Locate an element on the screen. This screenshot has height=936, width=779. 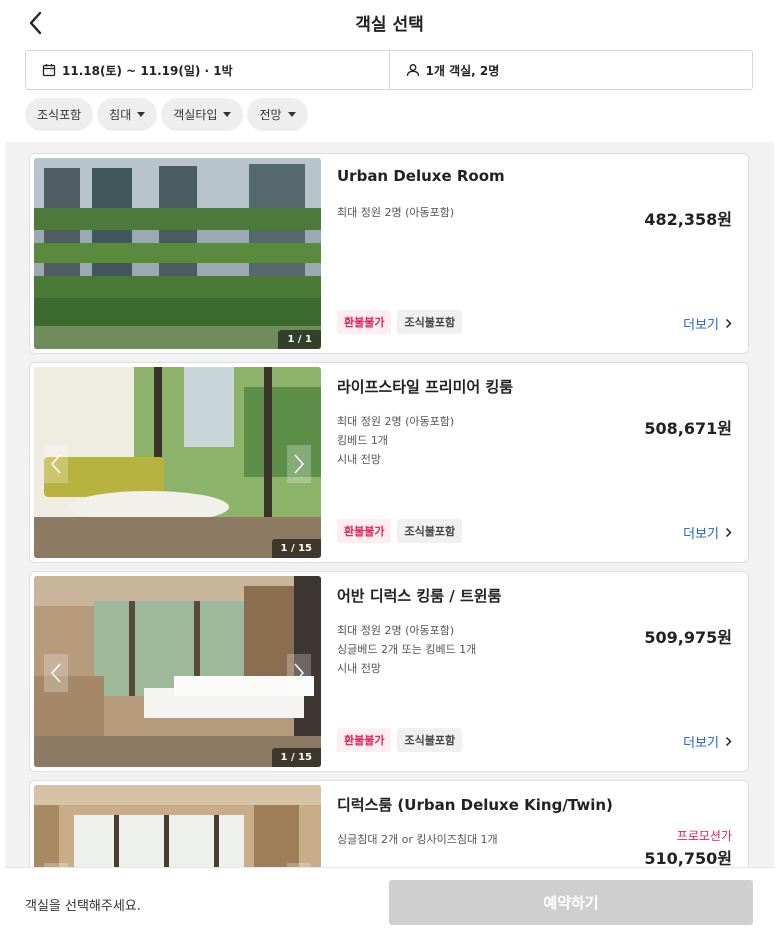
room-details: 최대 정원 2명 (아동포함) 킹베드 1개 시내 전망 is located at coordinates (395, 440).